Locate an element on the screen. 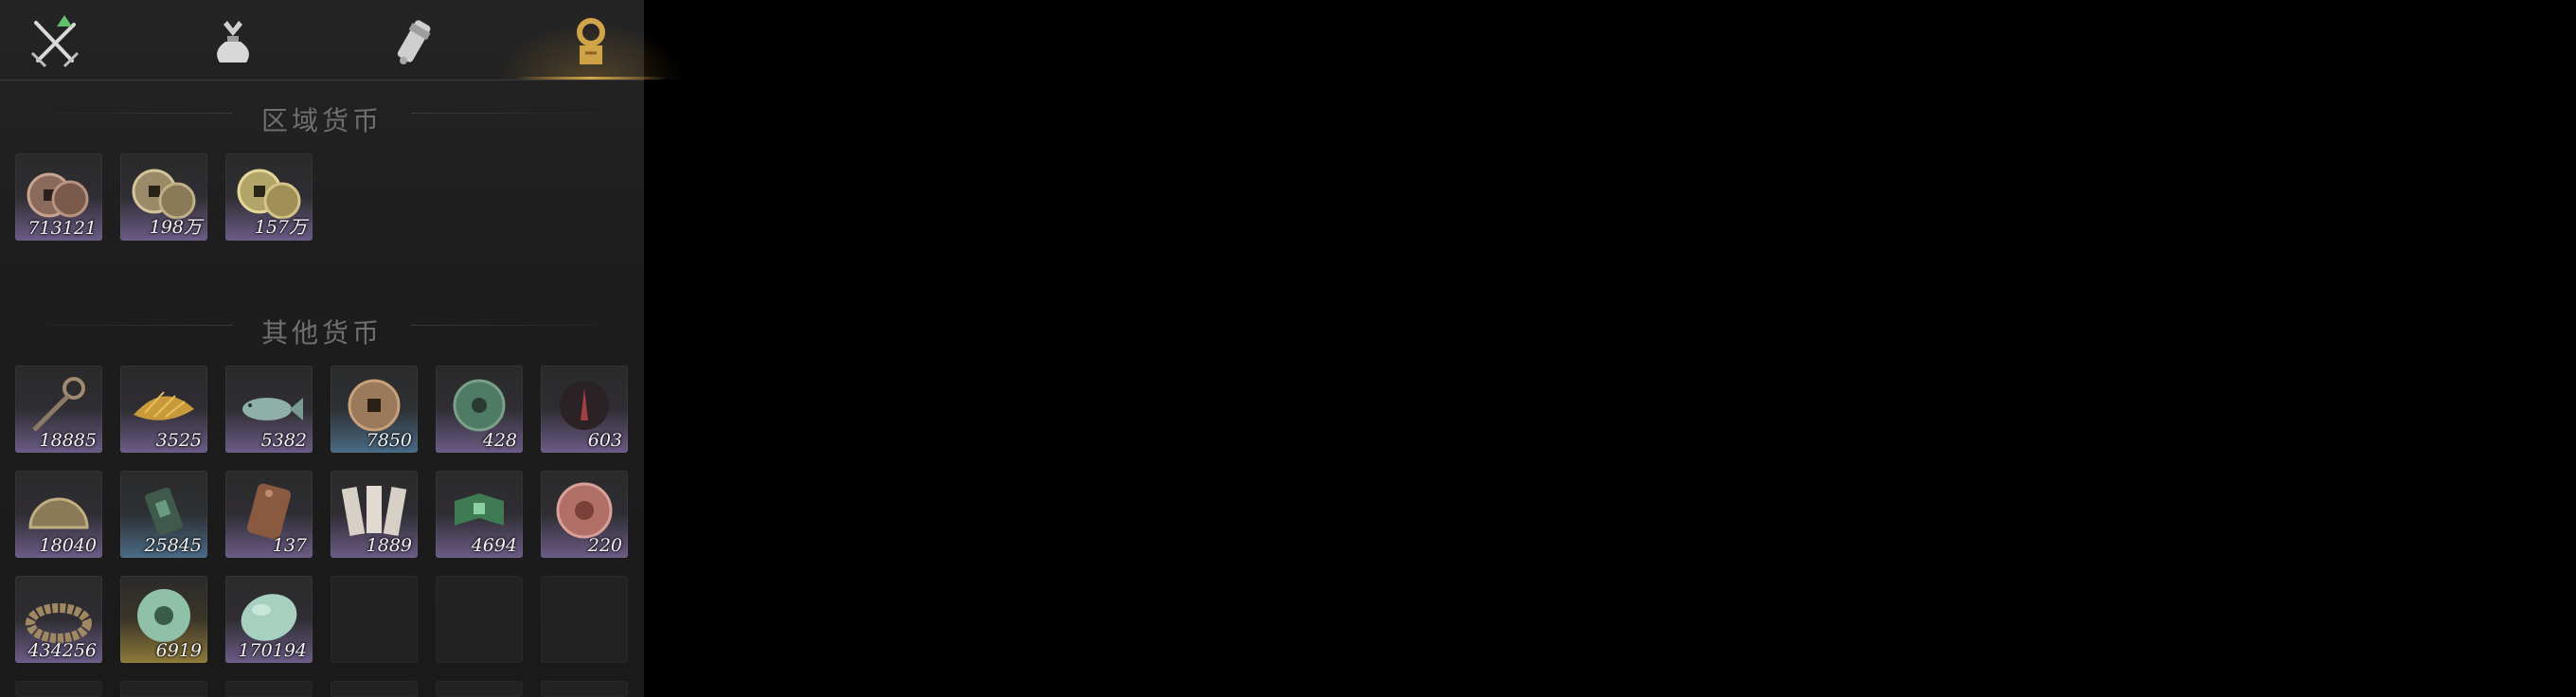  currency-icon is located at coordinates (591, 41).